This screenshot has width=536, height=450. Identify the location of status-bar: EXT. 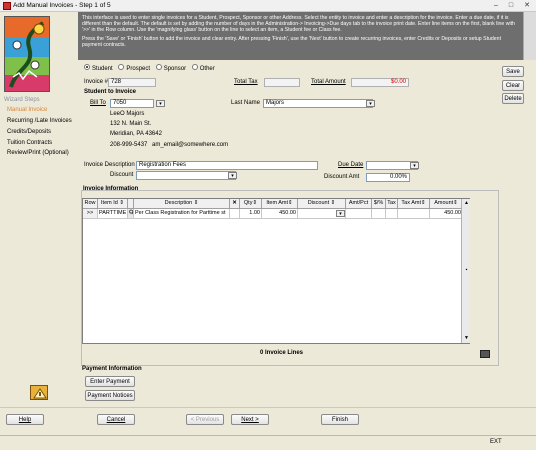
(268, 442).